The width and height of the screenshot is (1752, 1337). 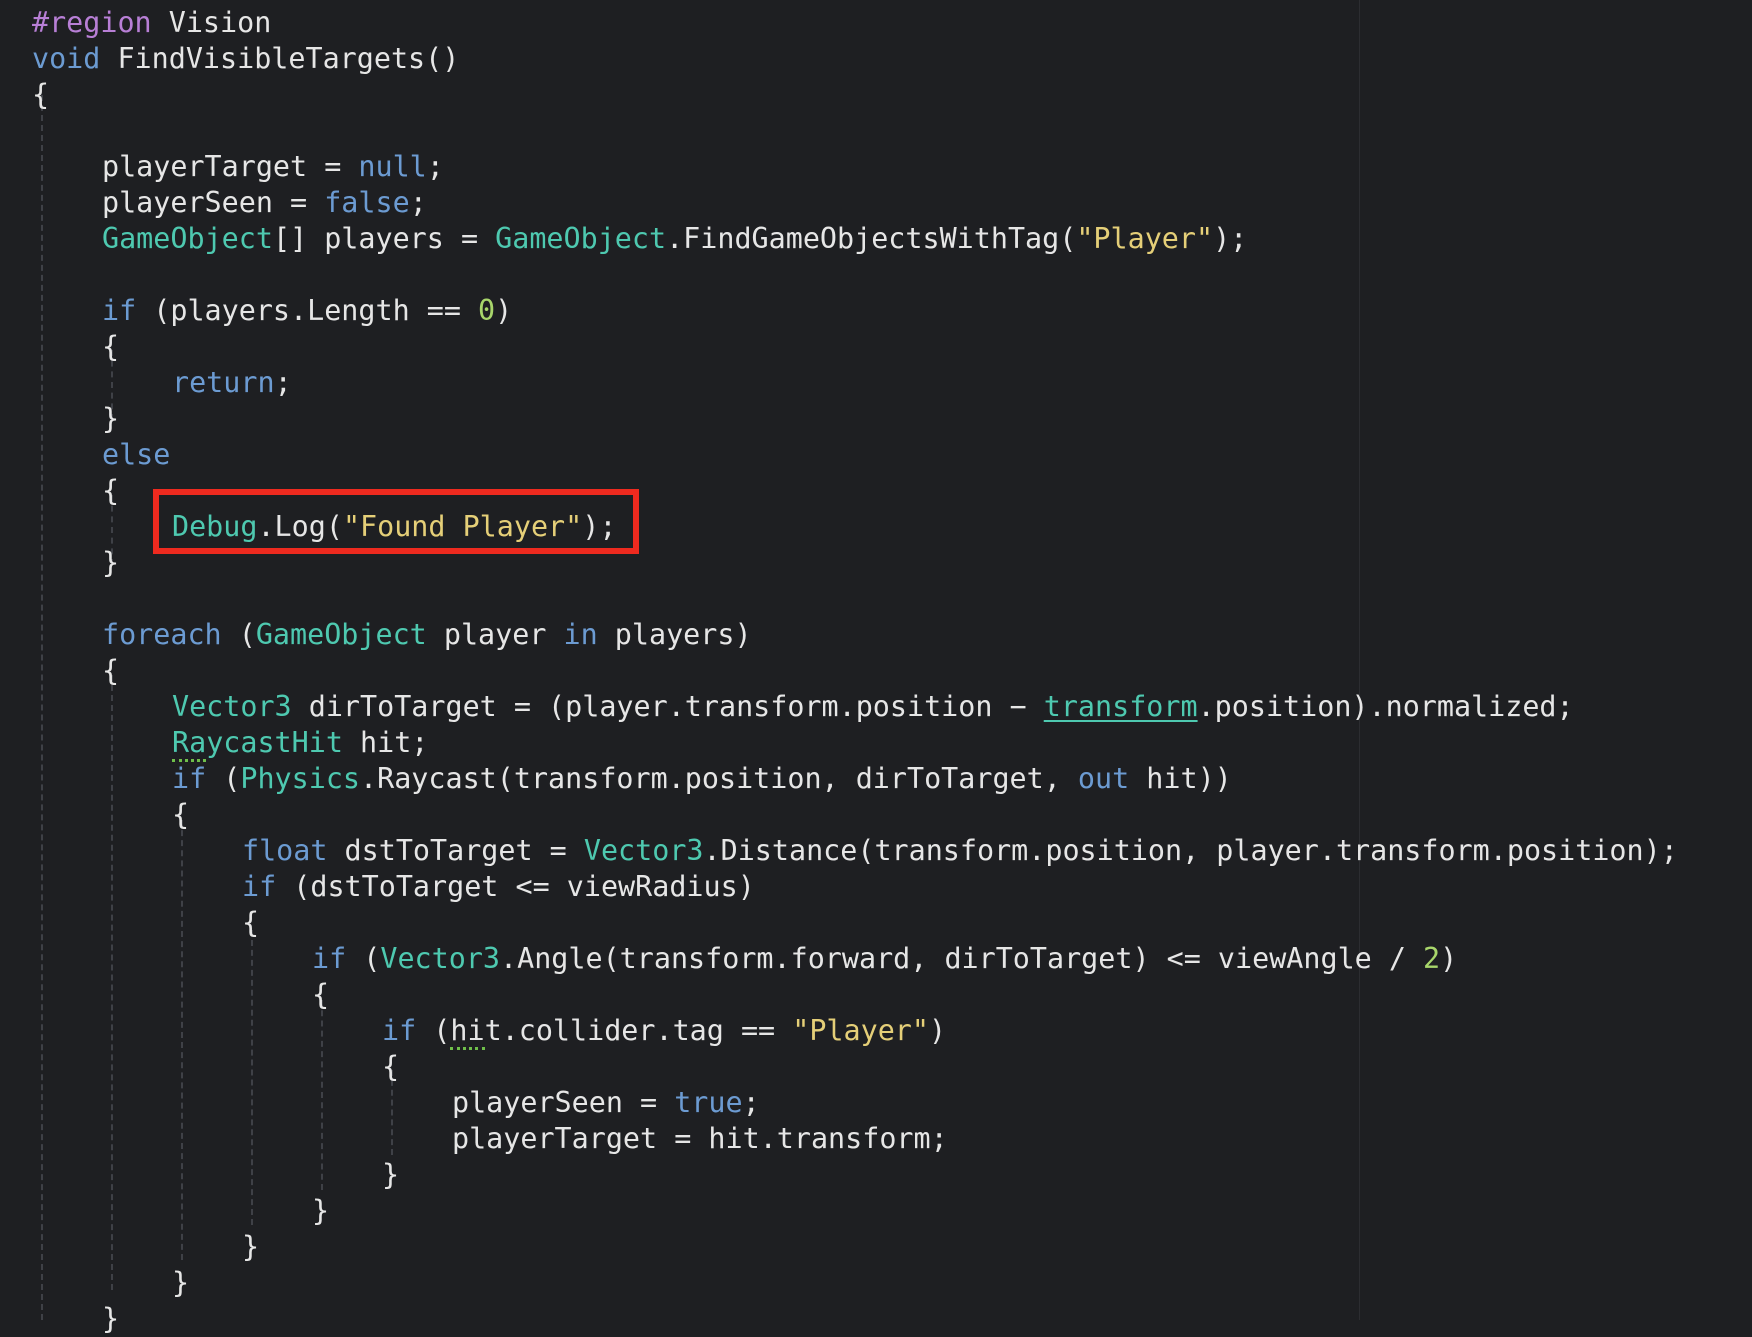 What do you see at coordinates (487, 310) in the screenshot?
I see `code-token: 0` at bounding box center [487, 310].